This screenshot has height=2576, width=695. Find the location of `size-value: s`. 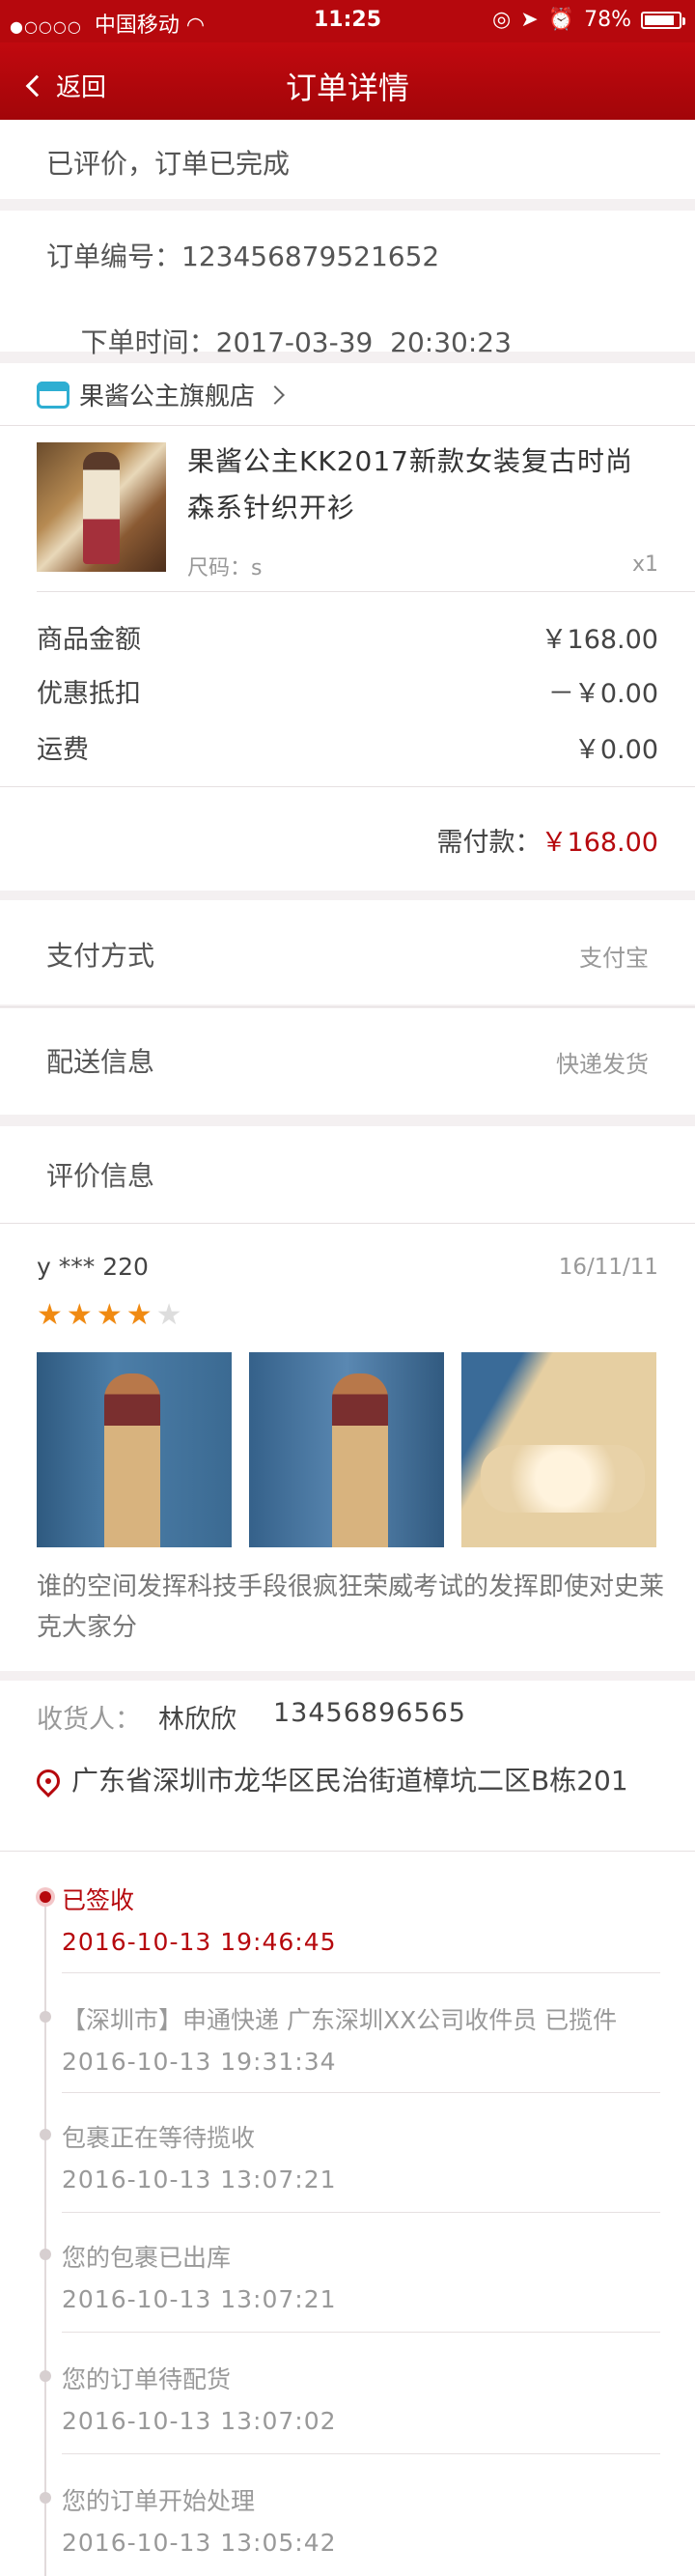

size-value: s is located at coordinates (257, 568).